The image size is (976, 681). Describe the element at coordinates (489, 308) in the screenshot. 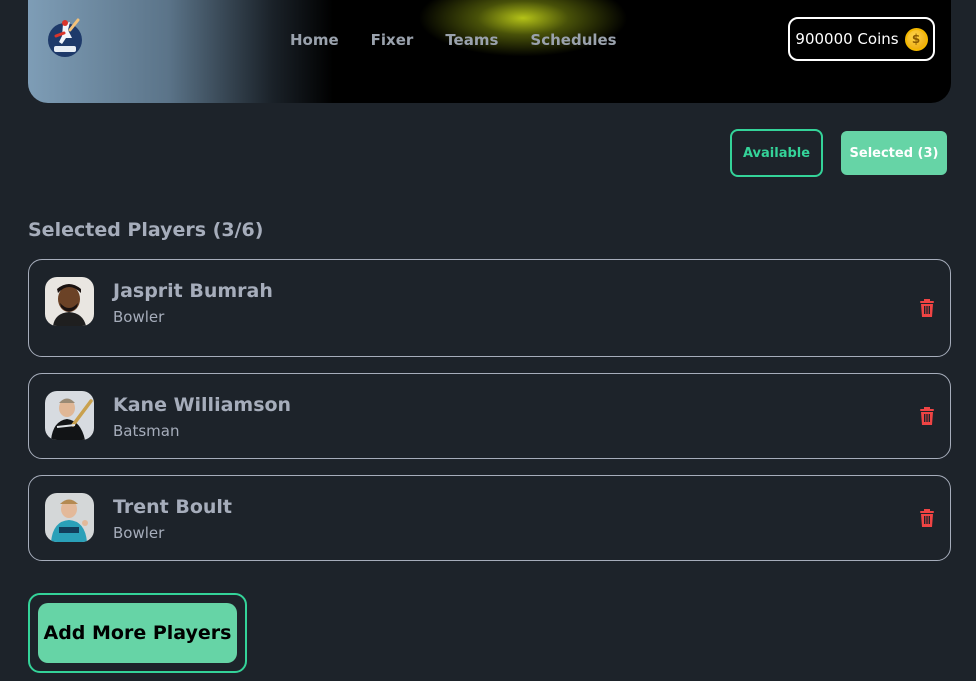

I see `player-card: Jasprit Bumrah Bowler` at that location.